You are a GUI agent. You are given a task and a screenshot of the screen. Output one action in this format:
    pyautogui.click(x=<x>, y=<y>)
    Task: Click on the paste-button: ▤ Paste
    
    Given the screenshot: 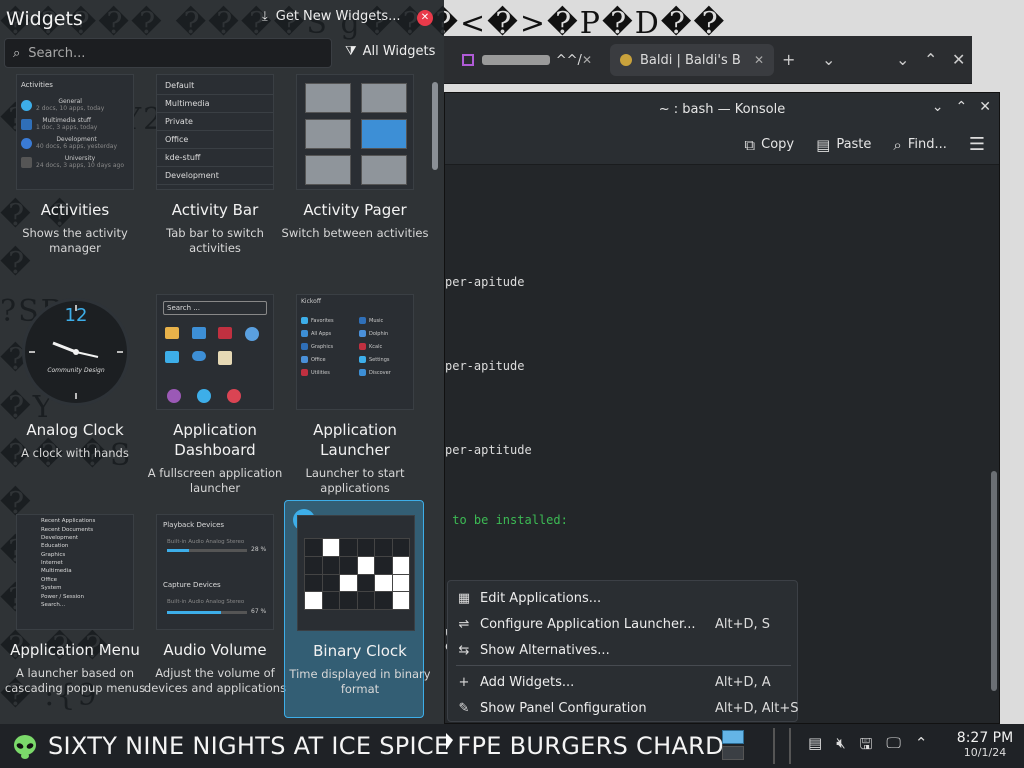 What is the action you would take?
    pyautogui.click(x=843, y=145)
    